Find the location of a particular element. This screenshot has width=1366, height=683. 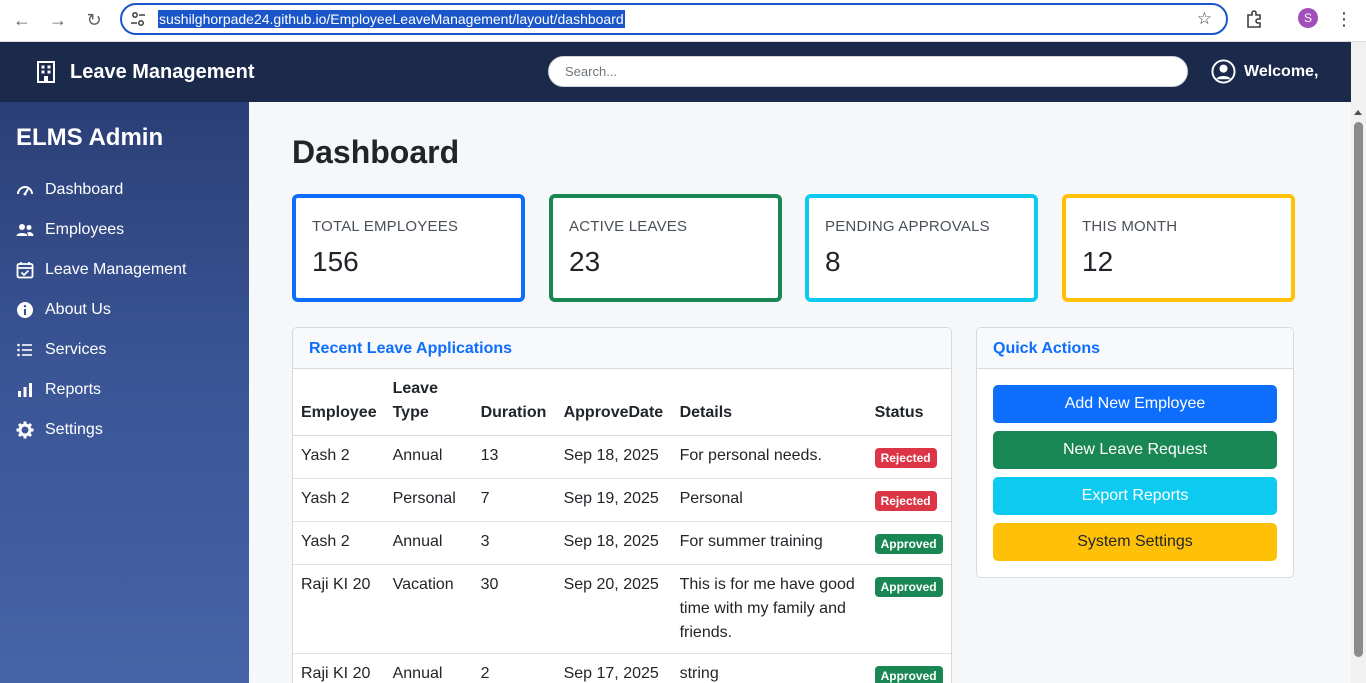

app-header: Leave Management Welcome, is located at coordinates (675, 72).